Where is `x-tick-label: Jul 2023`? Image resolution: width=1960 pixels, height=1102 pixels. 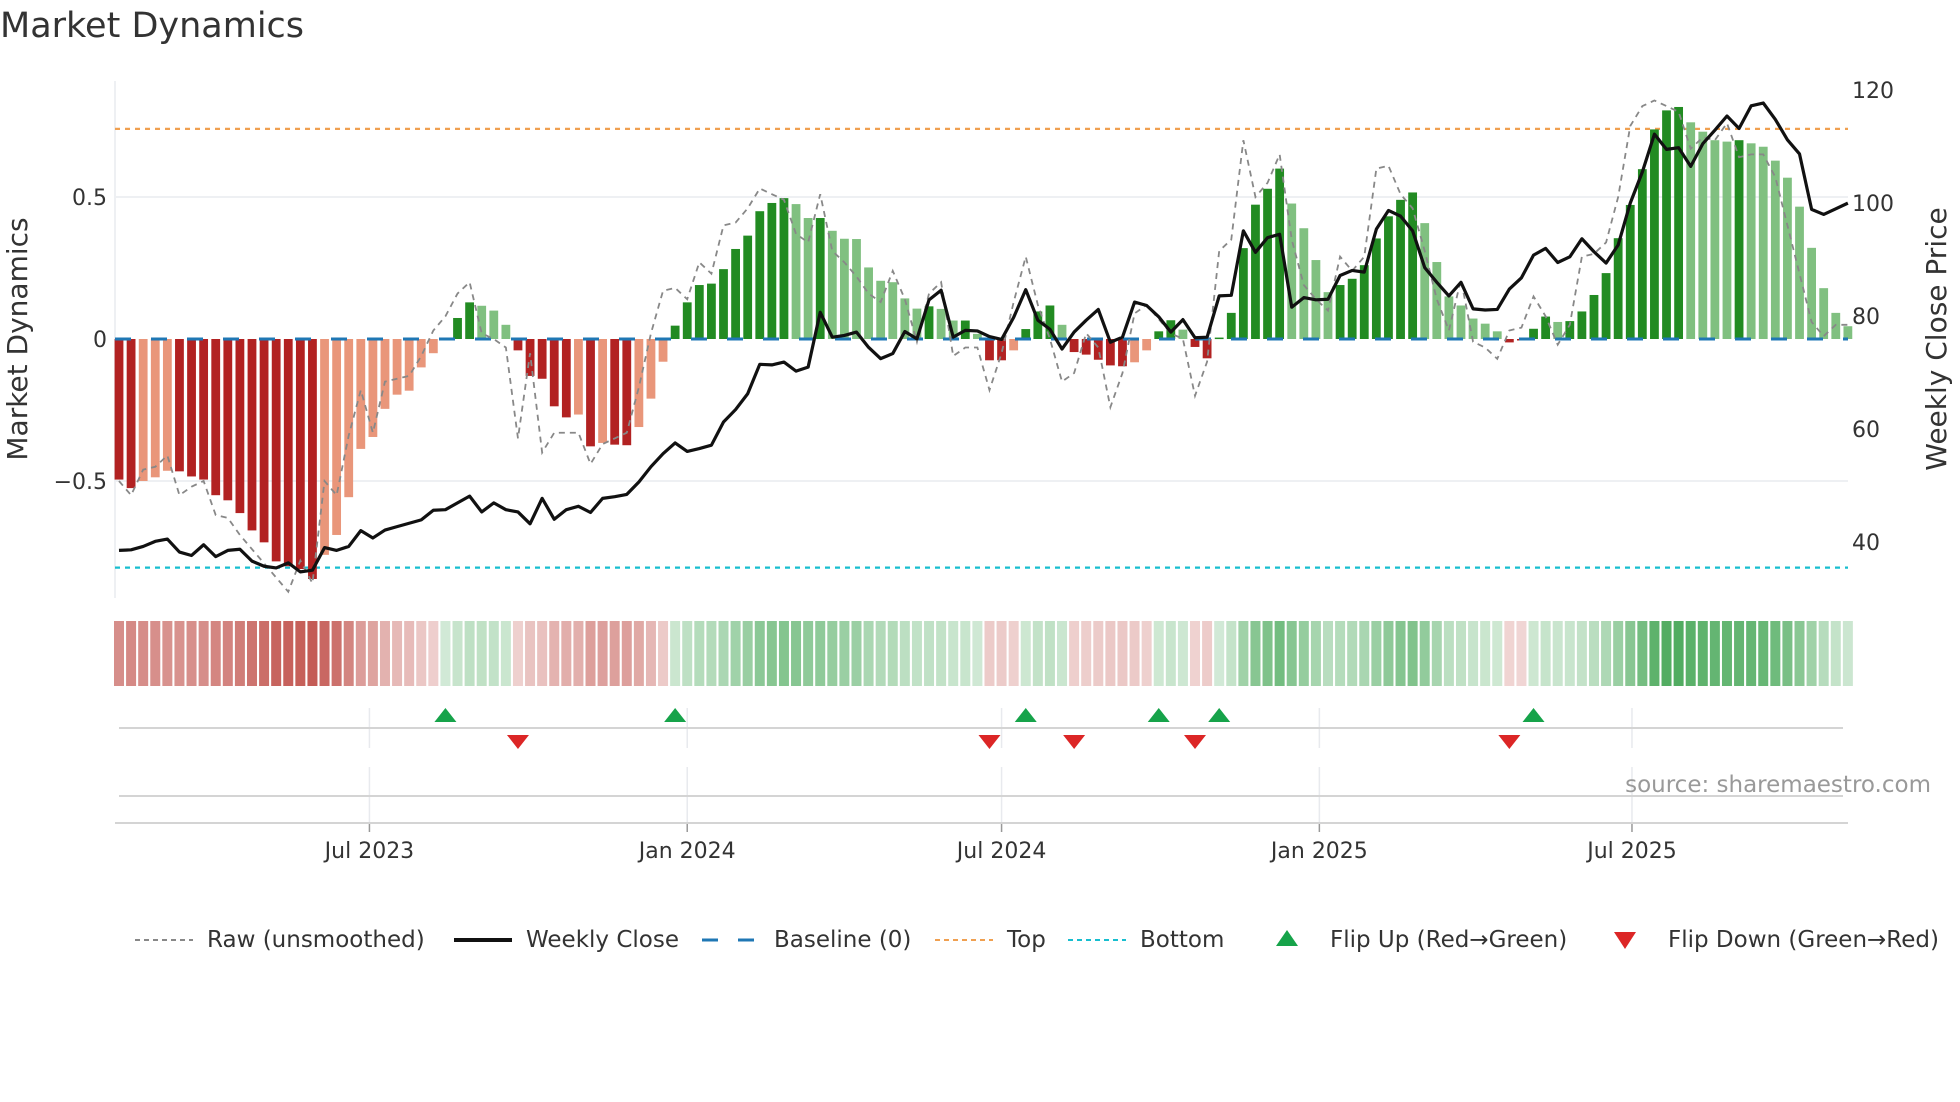 x-tick-label: Jul 2023 is located at coordinates (369, 851).